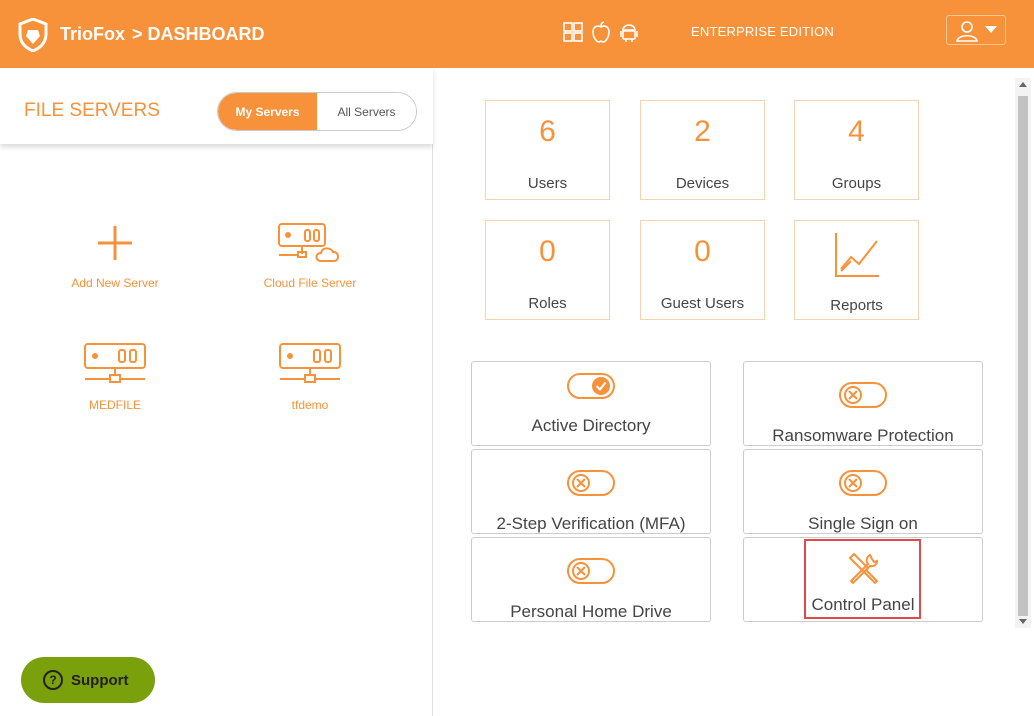 The height and width of the screenshot is (716, 1034). I want to click on server-label: Add New Server, so click(115, 283).